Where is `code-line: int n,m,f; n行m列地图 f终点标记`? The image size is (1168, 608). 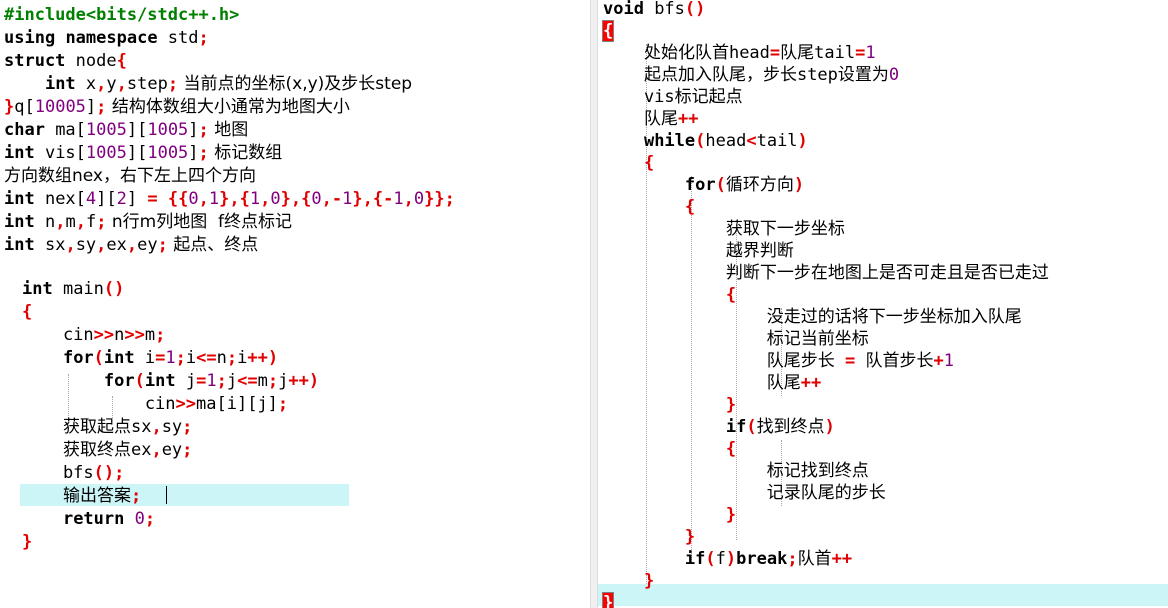
code-line: int n,m,f; n行m列地图 f终点标记 is located at coordinates (148, 222).